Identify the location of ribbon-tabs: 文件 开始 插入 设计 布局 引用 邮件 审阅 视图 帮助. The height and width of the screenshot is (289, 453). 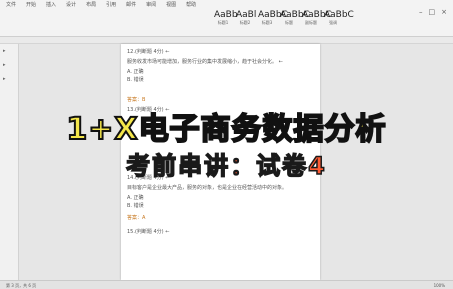
(101, 4).